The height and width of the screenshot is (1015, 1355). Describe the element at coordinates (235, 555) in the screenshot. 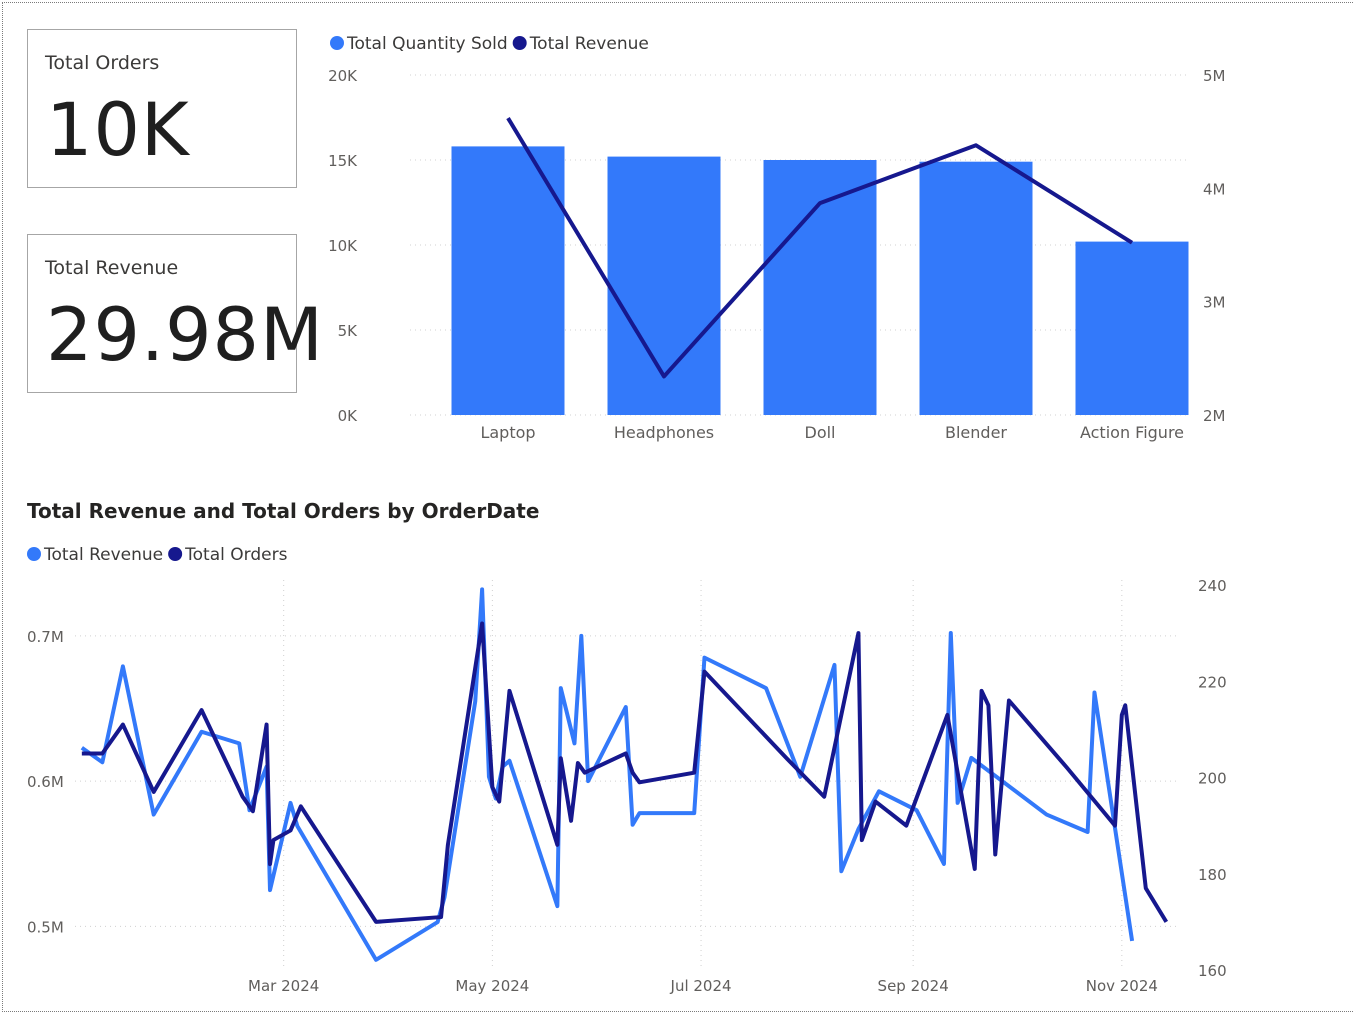

I see `legend-label-1: Total Orders` at that location.